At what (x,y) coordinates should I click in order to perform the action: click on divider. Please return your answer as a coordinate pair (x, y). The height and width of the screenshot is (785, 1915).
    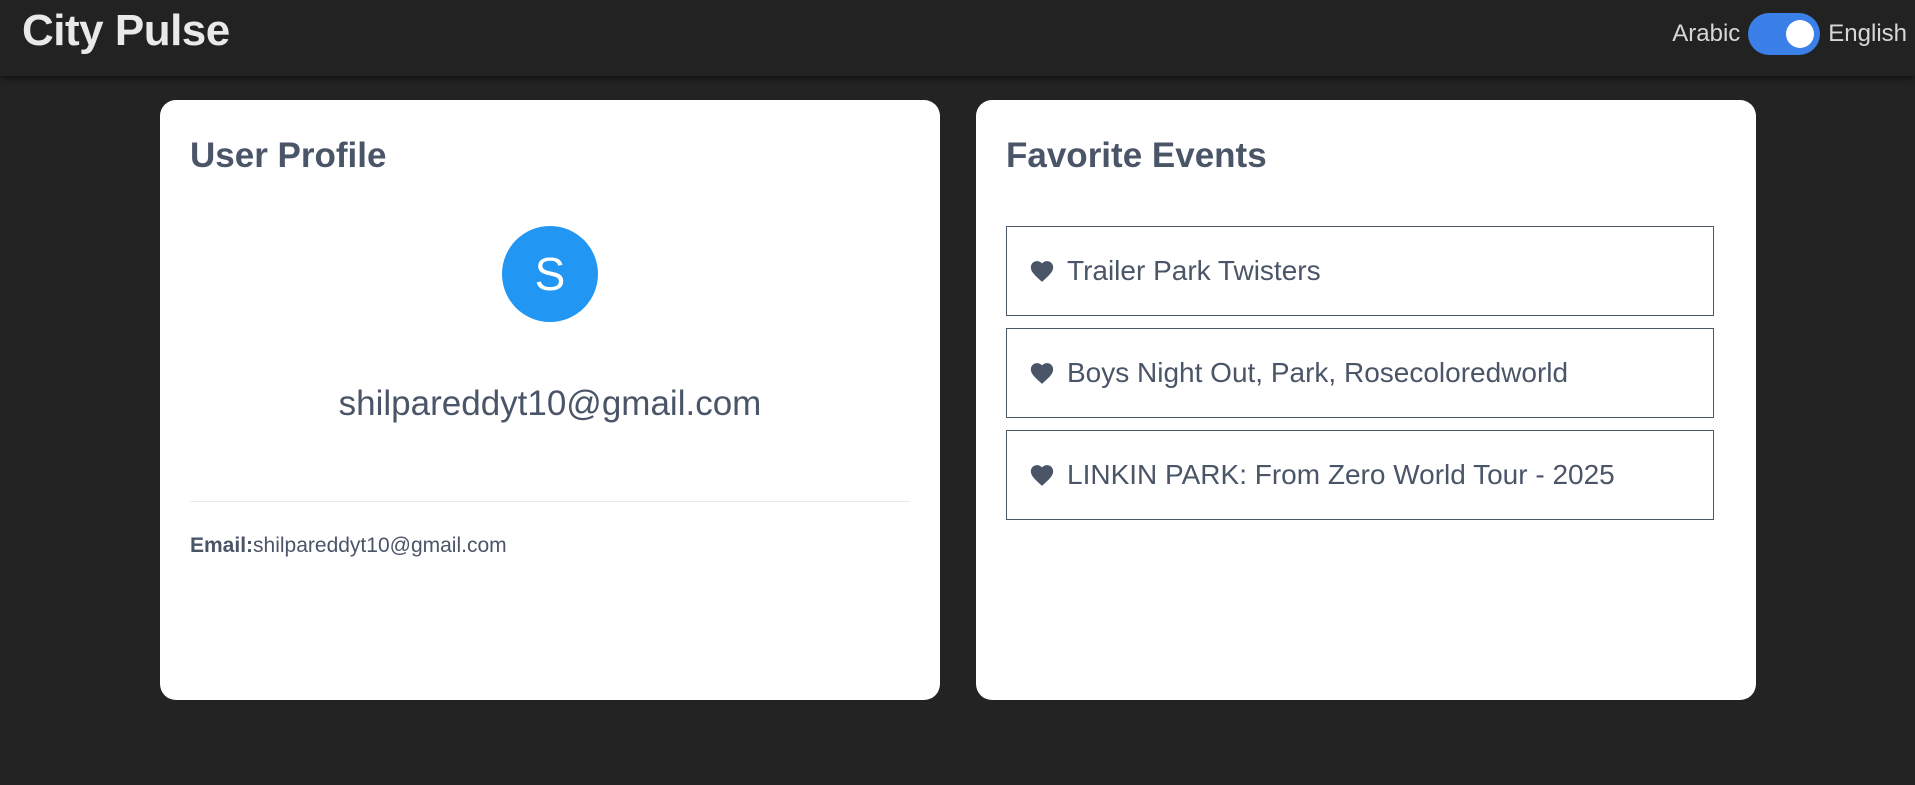
    Looking at the image, I should click on (550, 501).